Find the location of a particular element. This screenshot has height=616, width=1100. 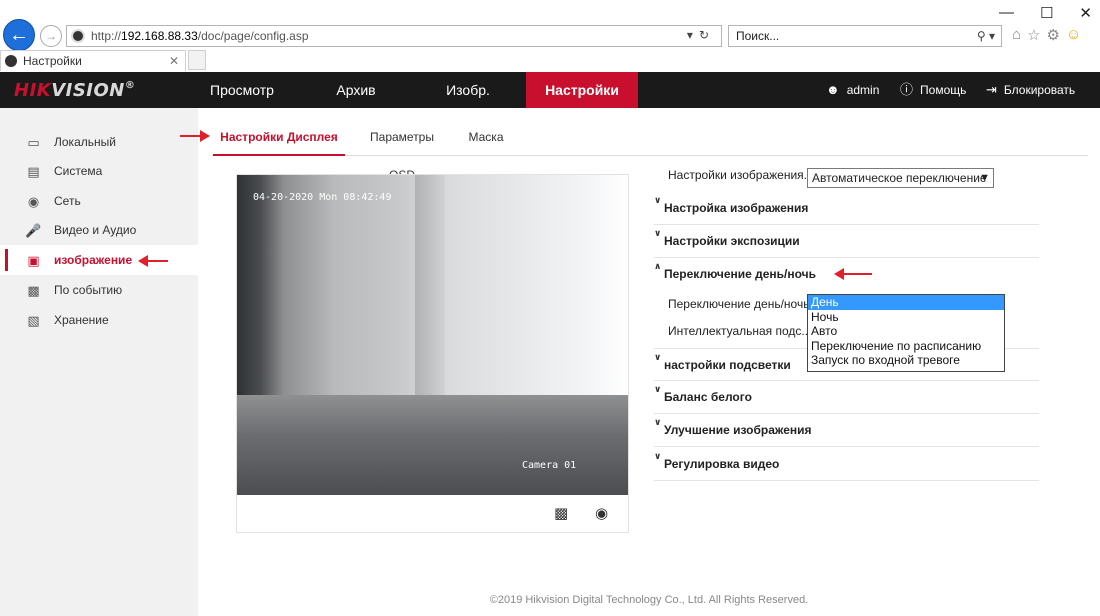

address-tools: ▾↻ is located at coordinates (701, 35).